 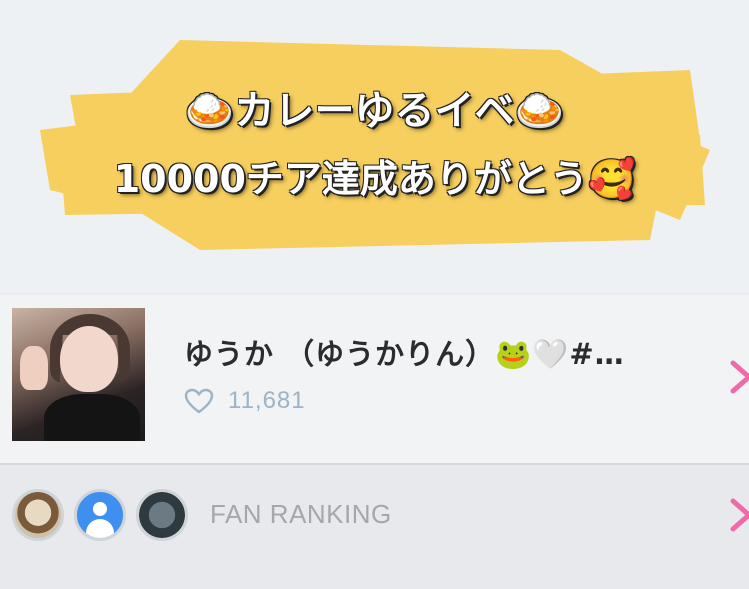 What do you see at coordinates (100, 528) in the screenshot?
I see `default-user-icon-body` at bounding box center [100, 528].